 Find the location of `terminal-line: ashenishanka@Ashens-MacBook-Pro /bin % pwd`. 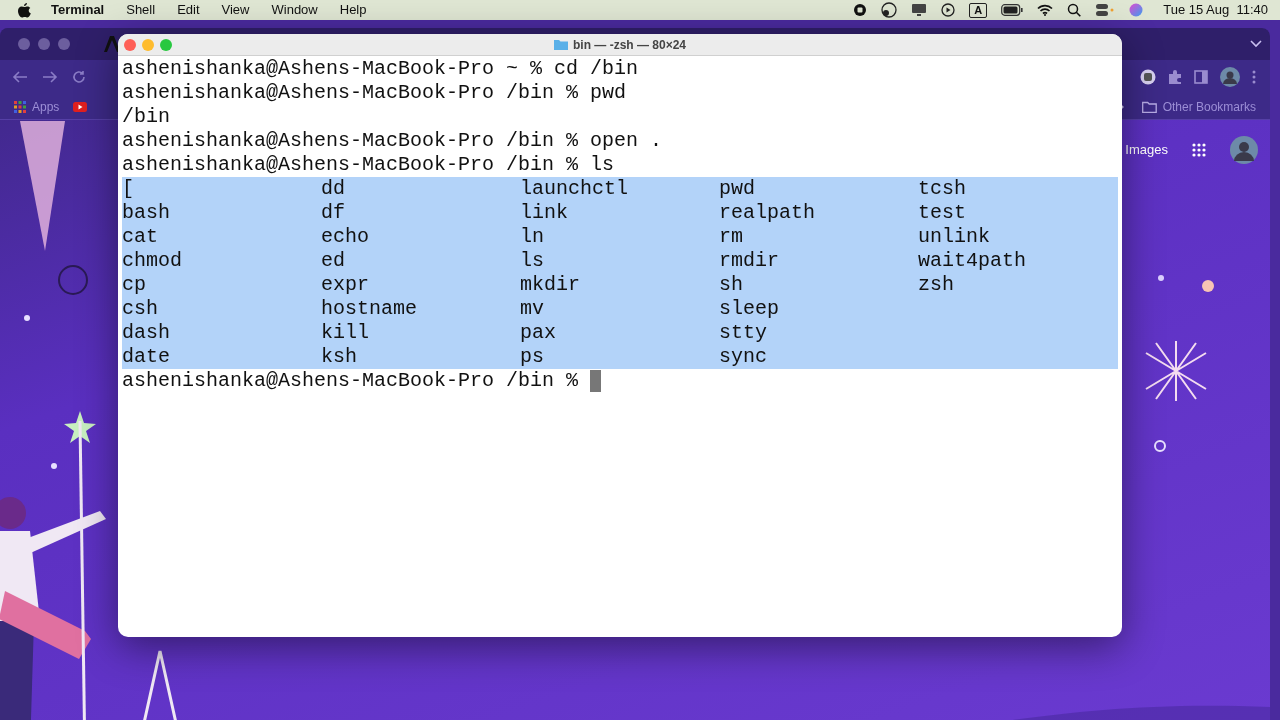

terminal-line: ashenishanka@Ashens-MacBook-Pro /bin % pwd is located at coordinates (374, 93).